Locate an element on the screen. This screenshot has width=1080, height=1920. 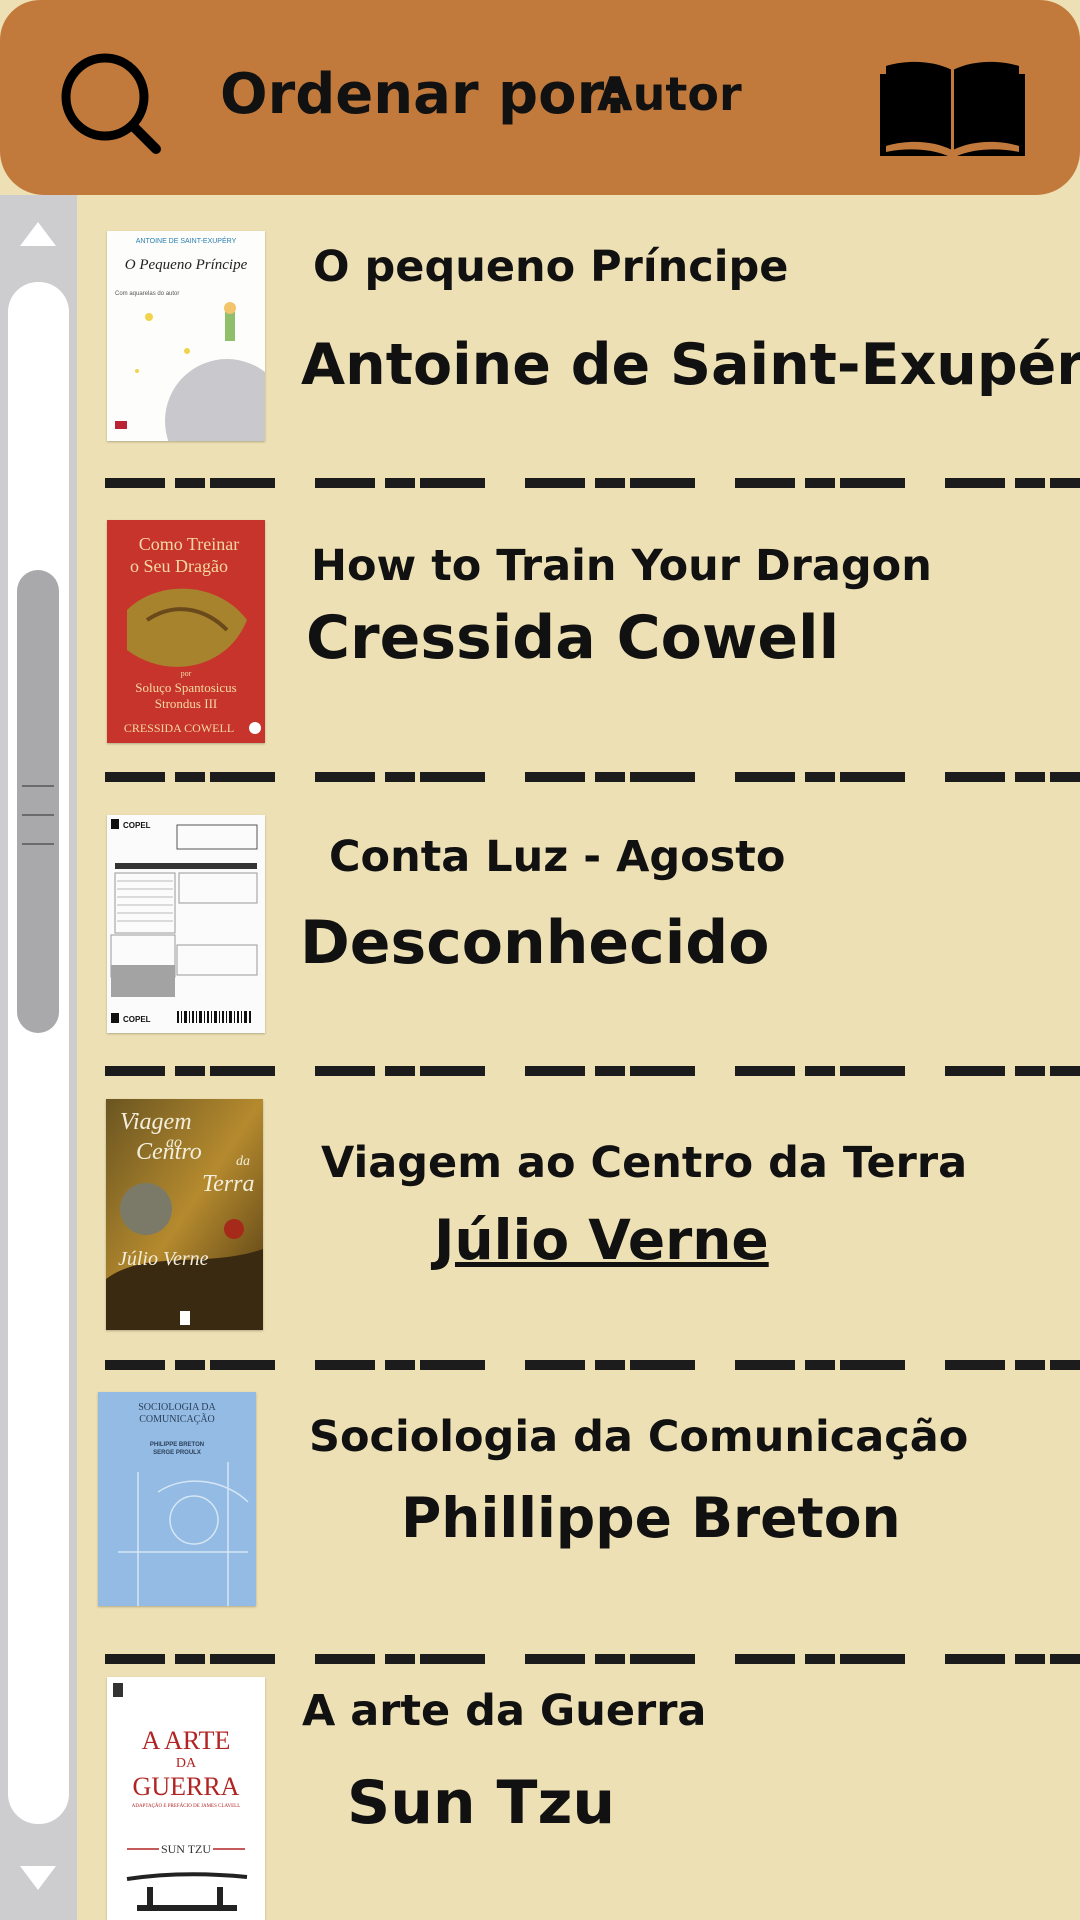
book-title: Conta Luz - Agosto is located at coordinates (557, 857).